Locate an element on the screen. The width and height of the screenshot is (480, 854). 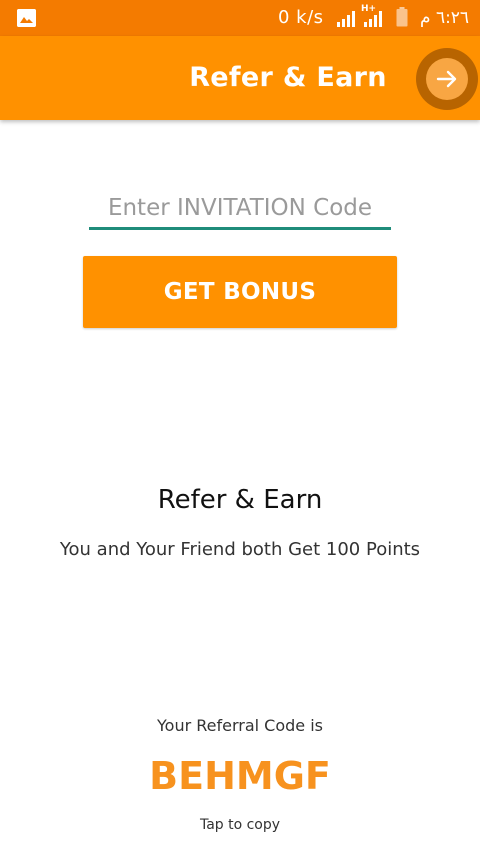
referral-code: BEHMGF is located at coordinates (240, 776).